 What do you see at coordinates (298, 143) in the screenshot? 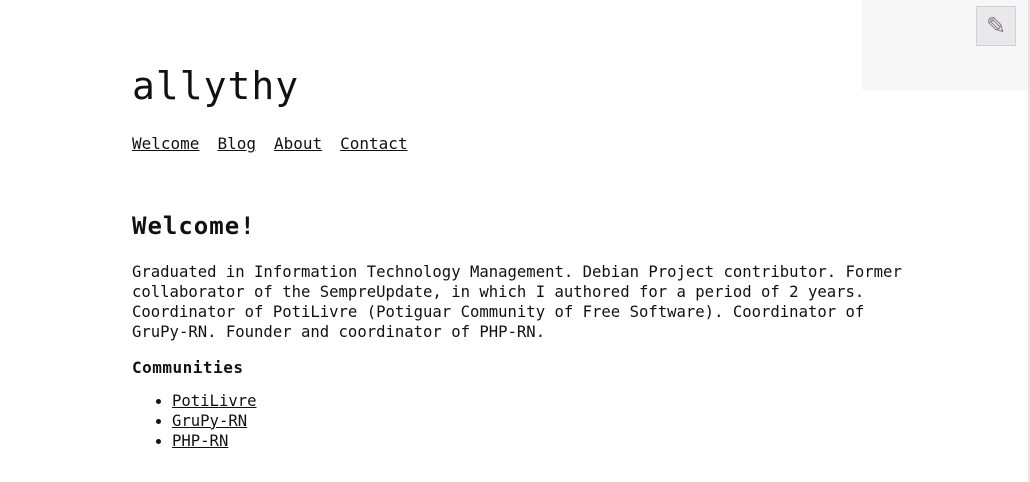
I see `nav-link-about: About` at bounding box center [298, 143].